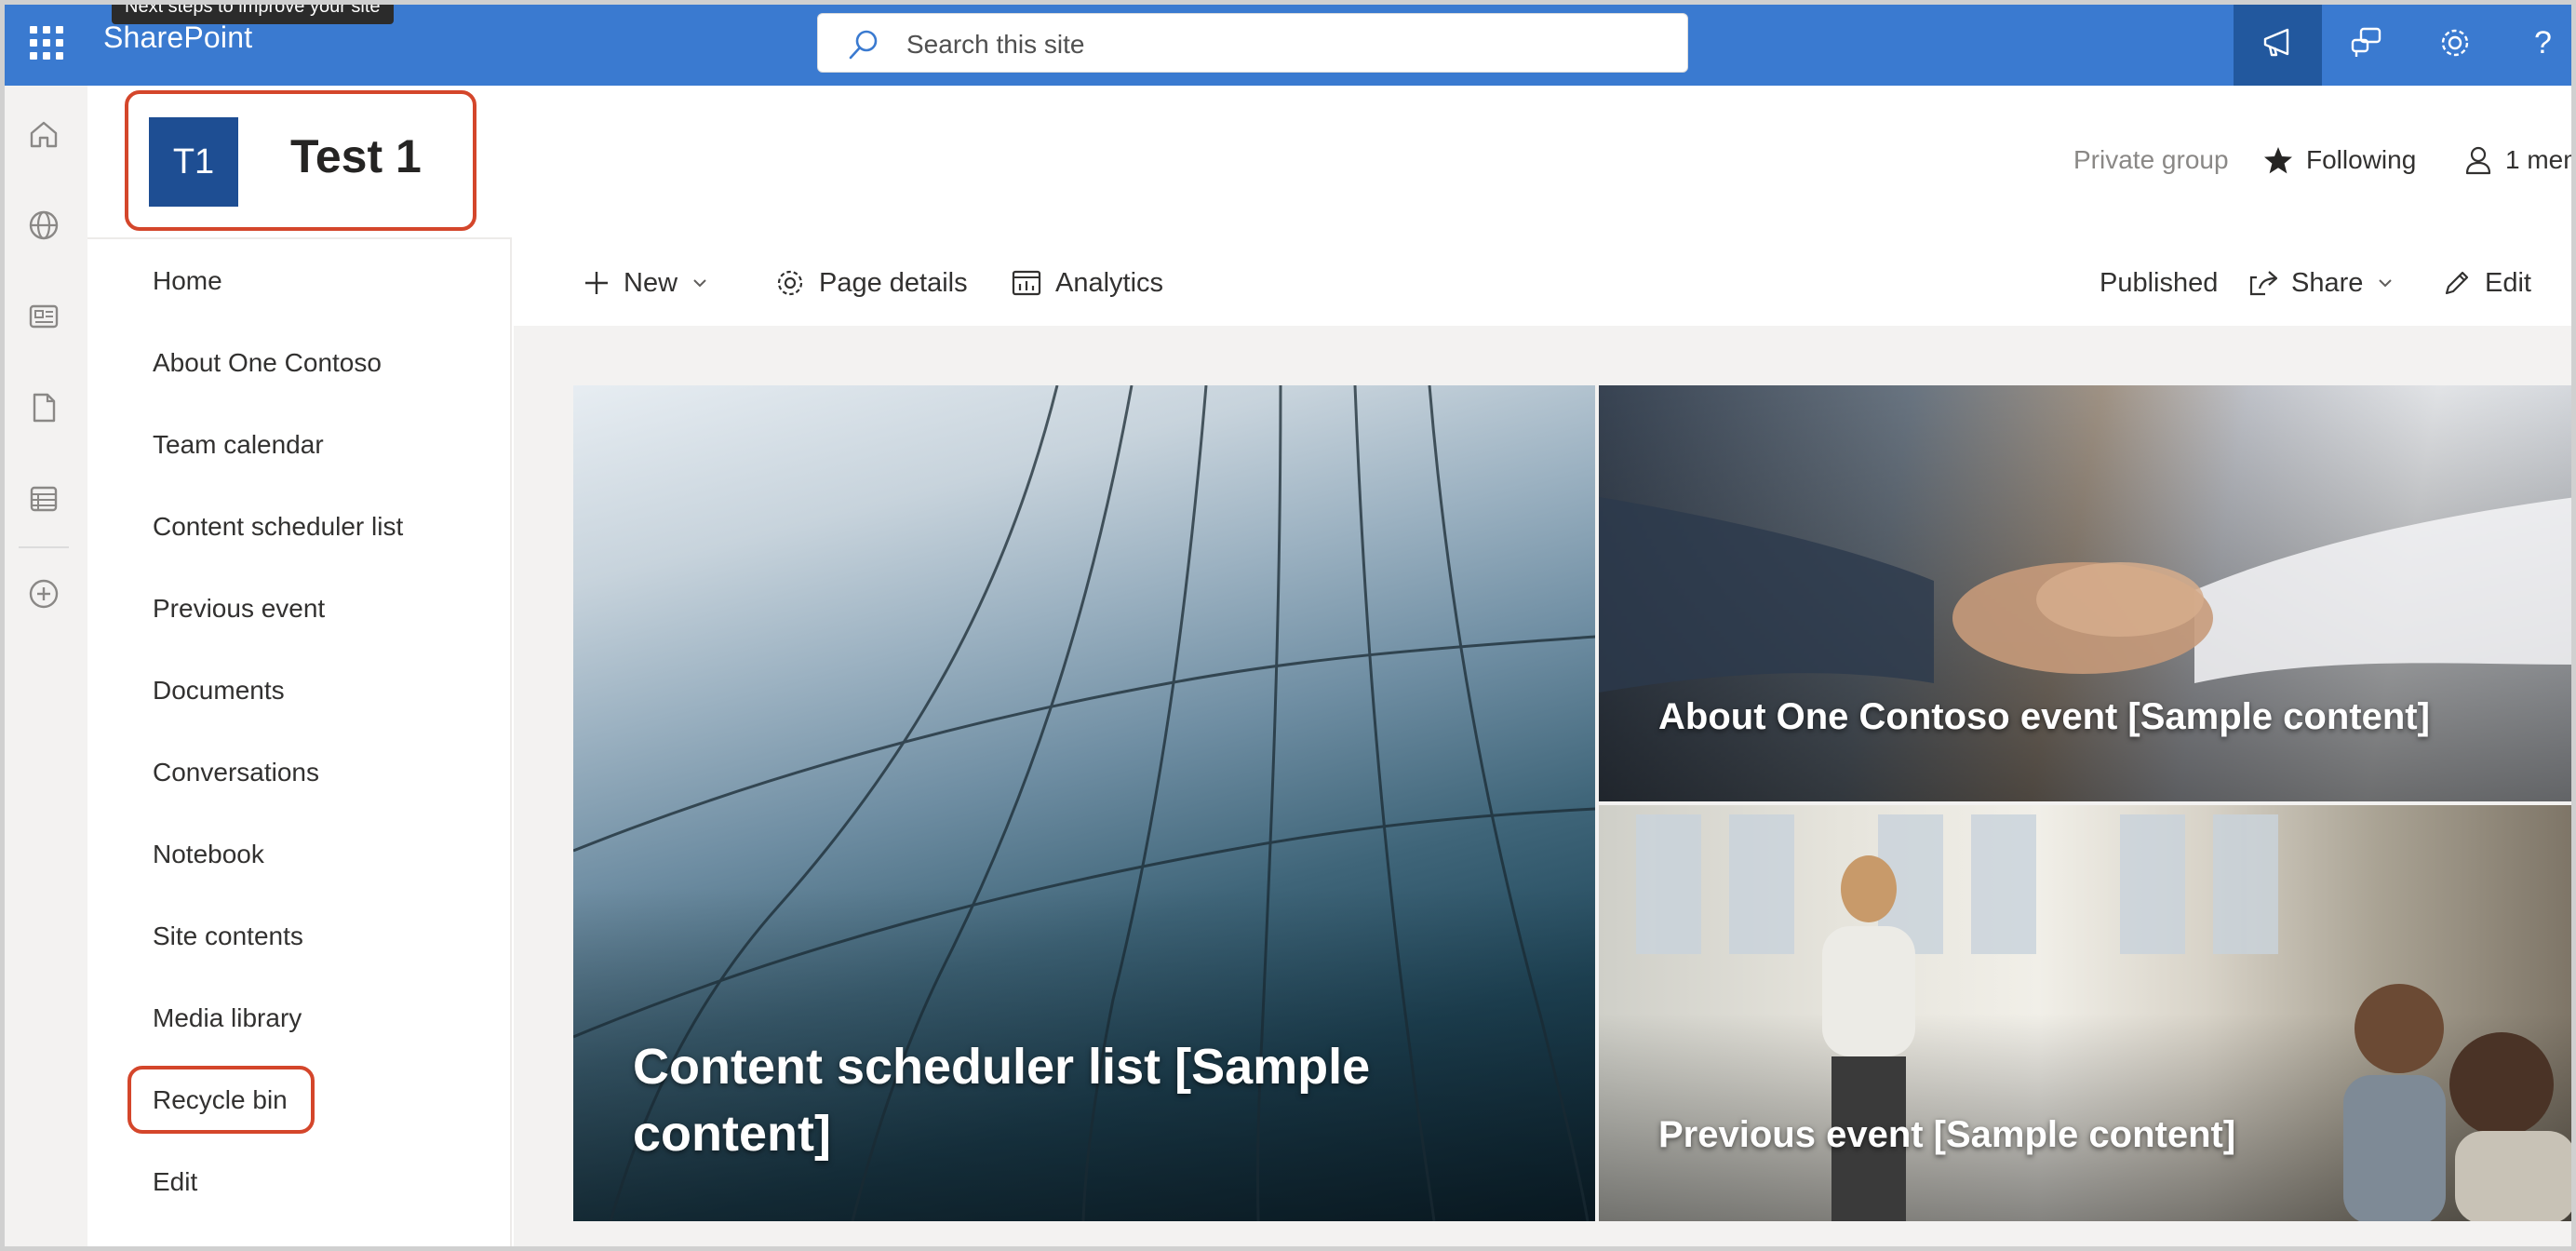 Image resolution: width=2576 pixels, height=1251 pixels. What do you see at coordinates (2457, 283) in the screenshot?
I see `pencil-icon` at bounding box center [2457, 283].